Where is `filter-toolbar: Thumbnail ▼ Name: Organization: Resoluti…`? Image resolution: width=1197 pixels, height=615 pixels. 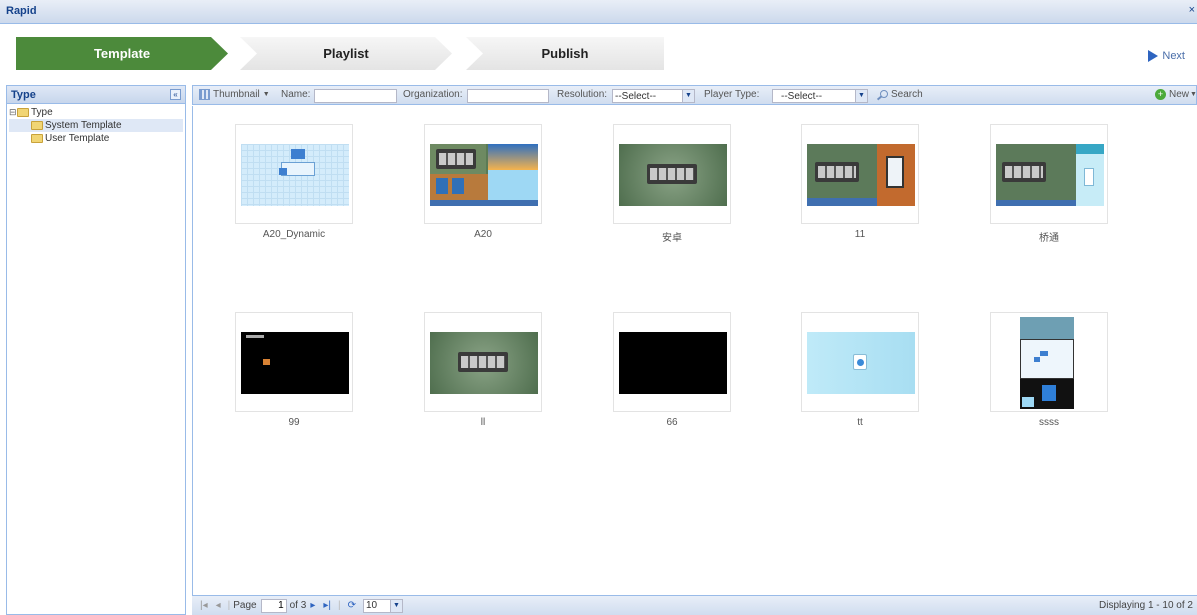
filter-toolbar: Thumbnail ▼ Name: Organization: Resoluti… is located at coordinates (694, 95).